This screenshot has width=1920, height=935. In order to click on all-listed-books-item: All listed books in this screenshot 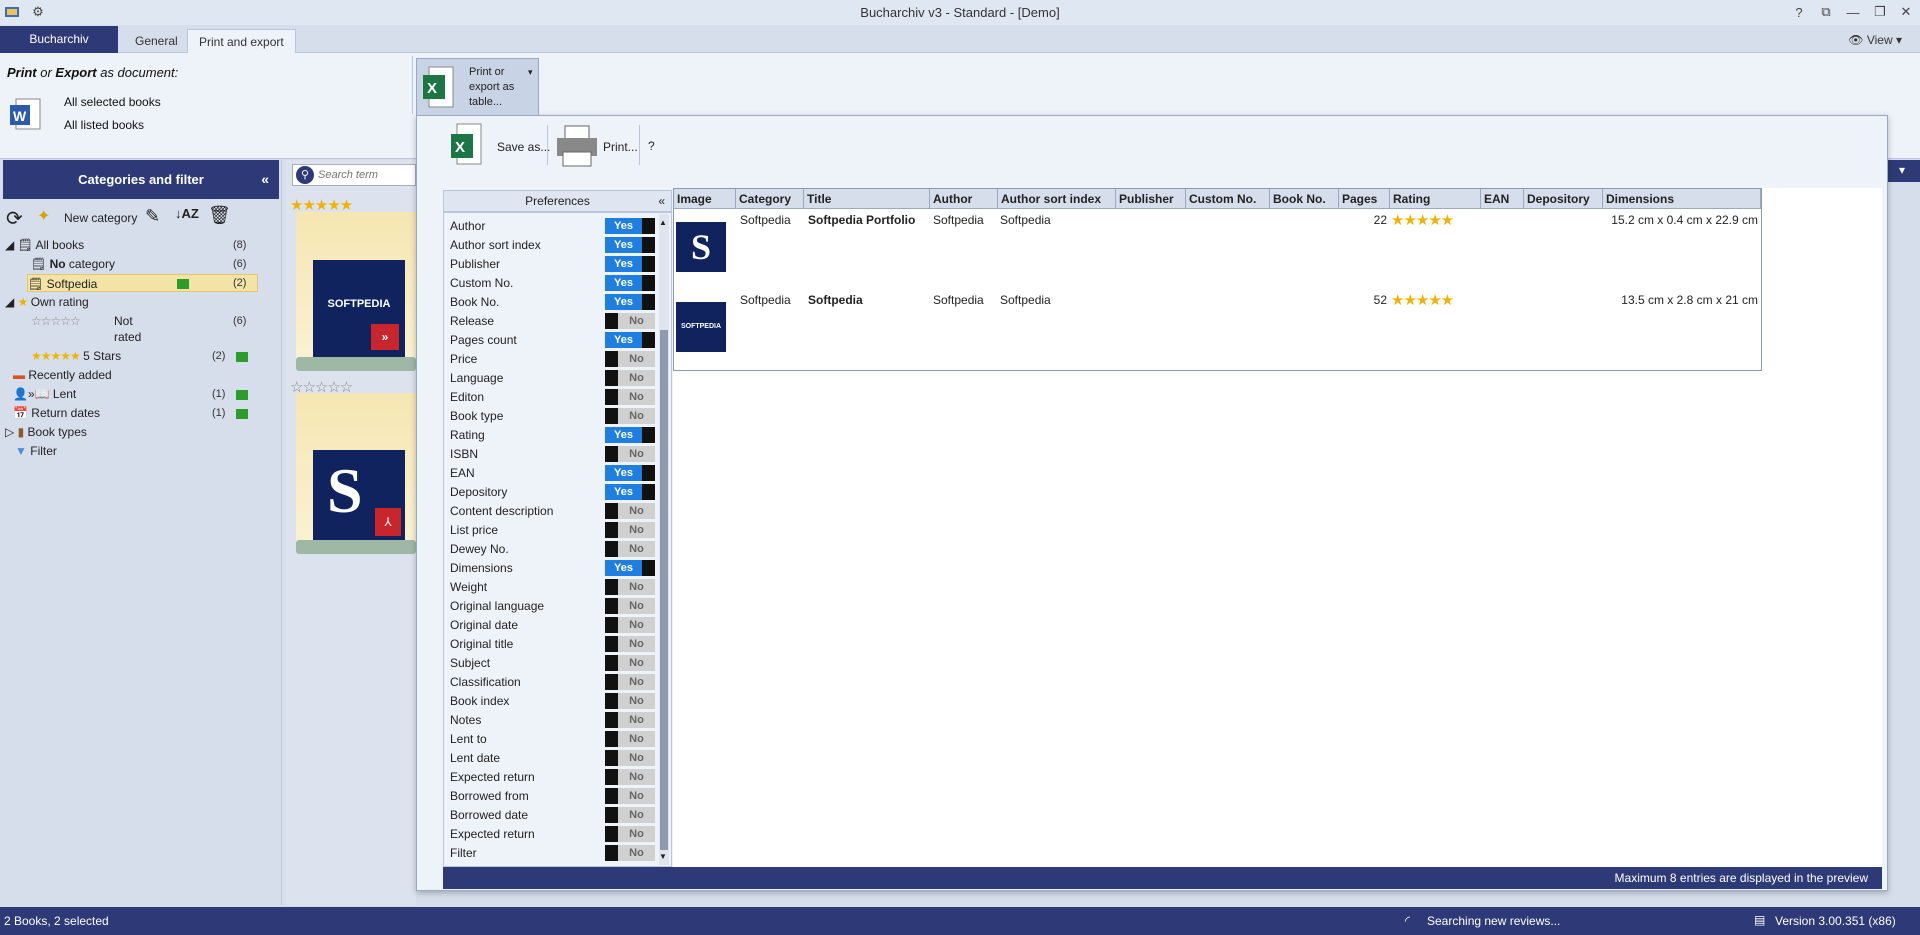, I will do `click(104, 125)`.